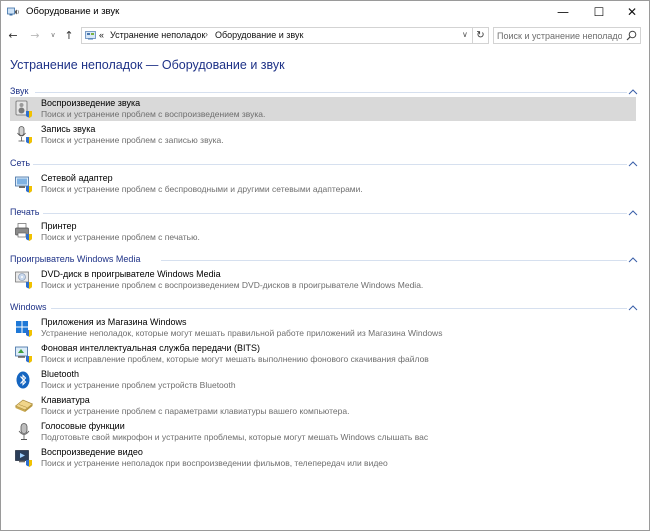 The height and width of the screenshot is (531, 650). Describe the element at coordinates (60, 374) in the screenshot. I see `item-name: Bluetooth` at that location.